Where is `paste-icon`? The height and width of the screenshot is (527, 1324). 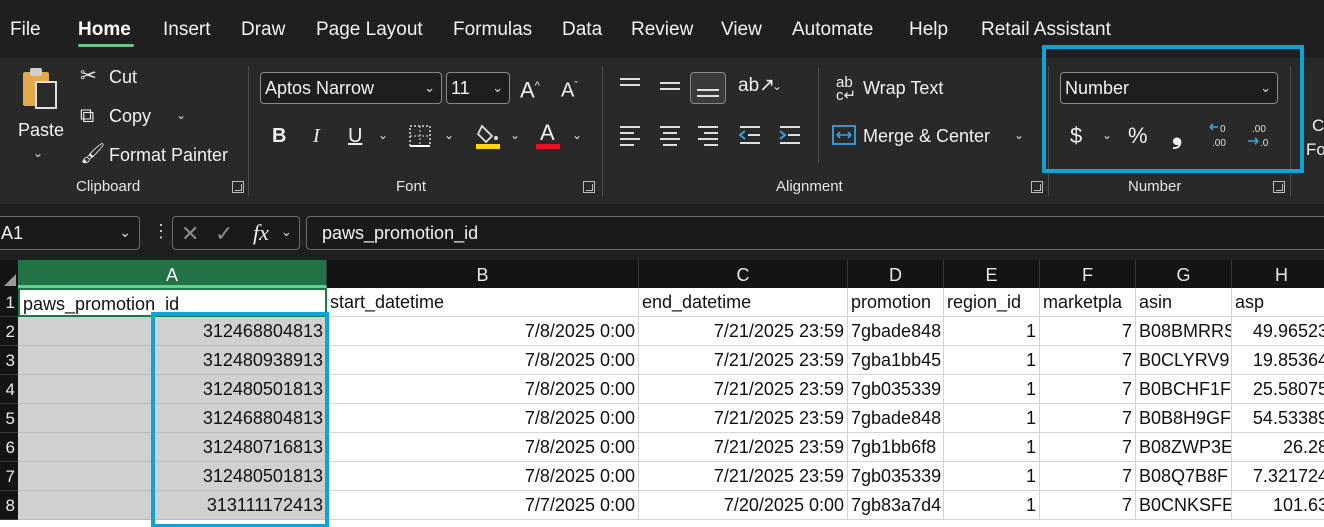
paste-icon is located at coordinates (40, 90).